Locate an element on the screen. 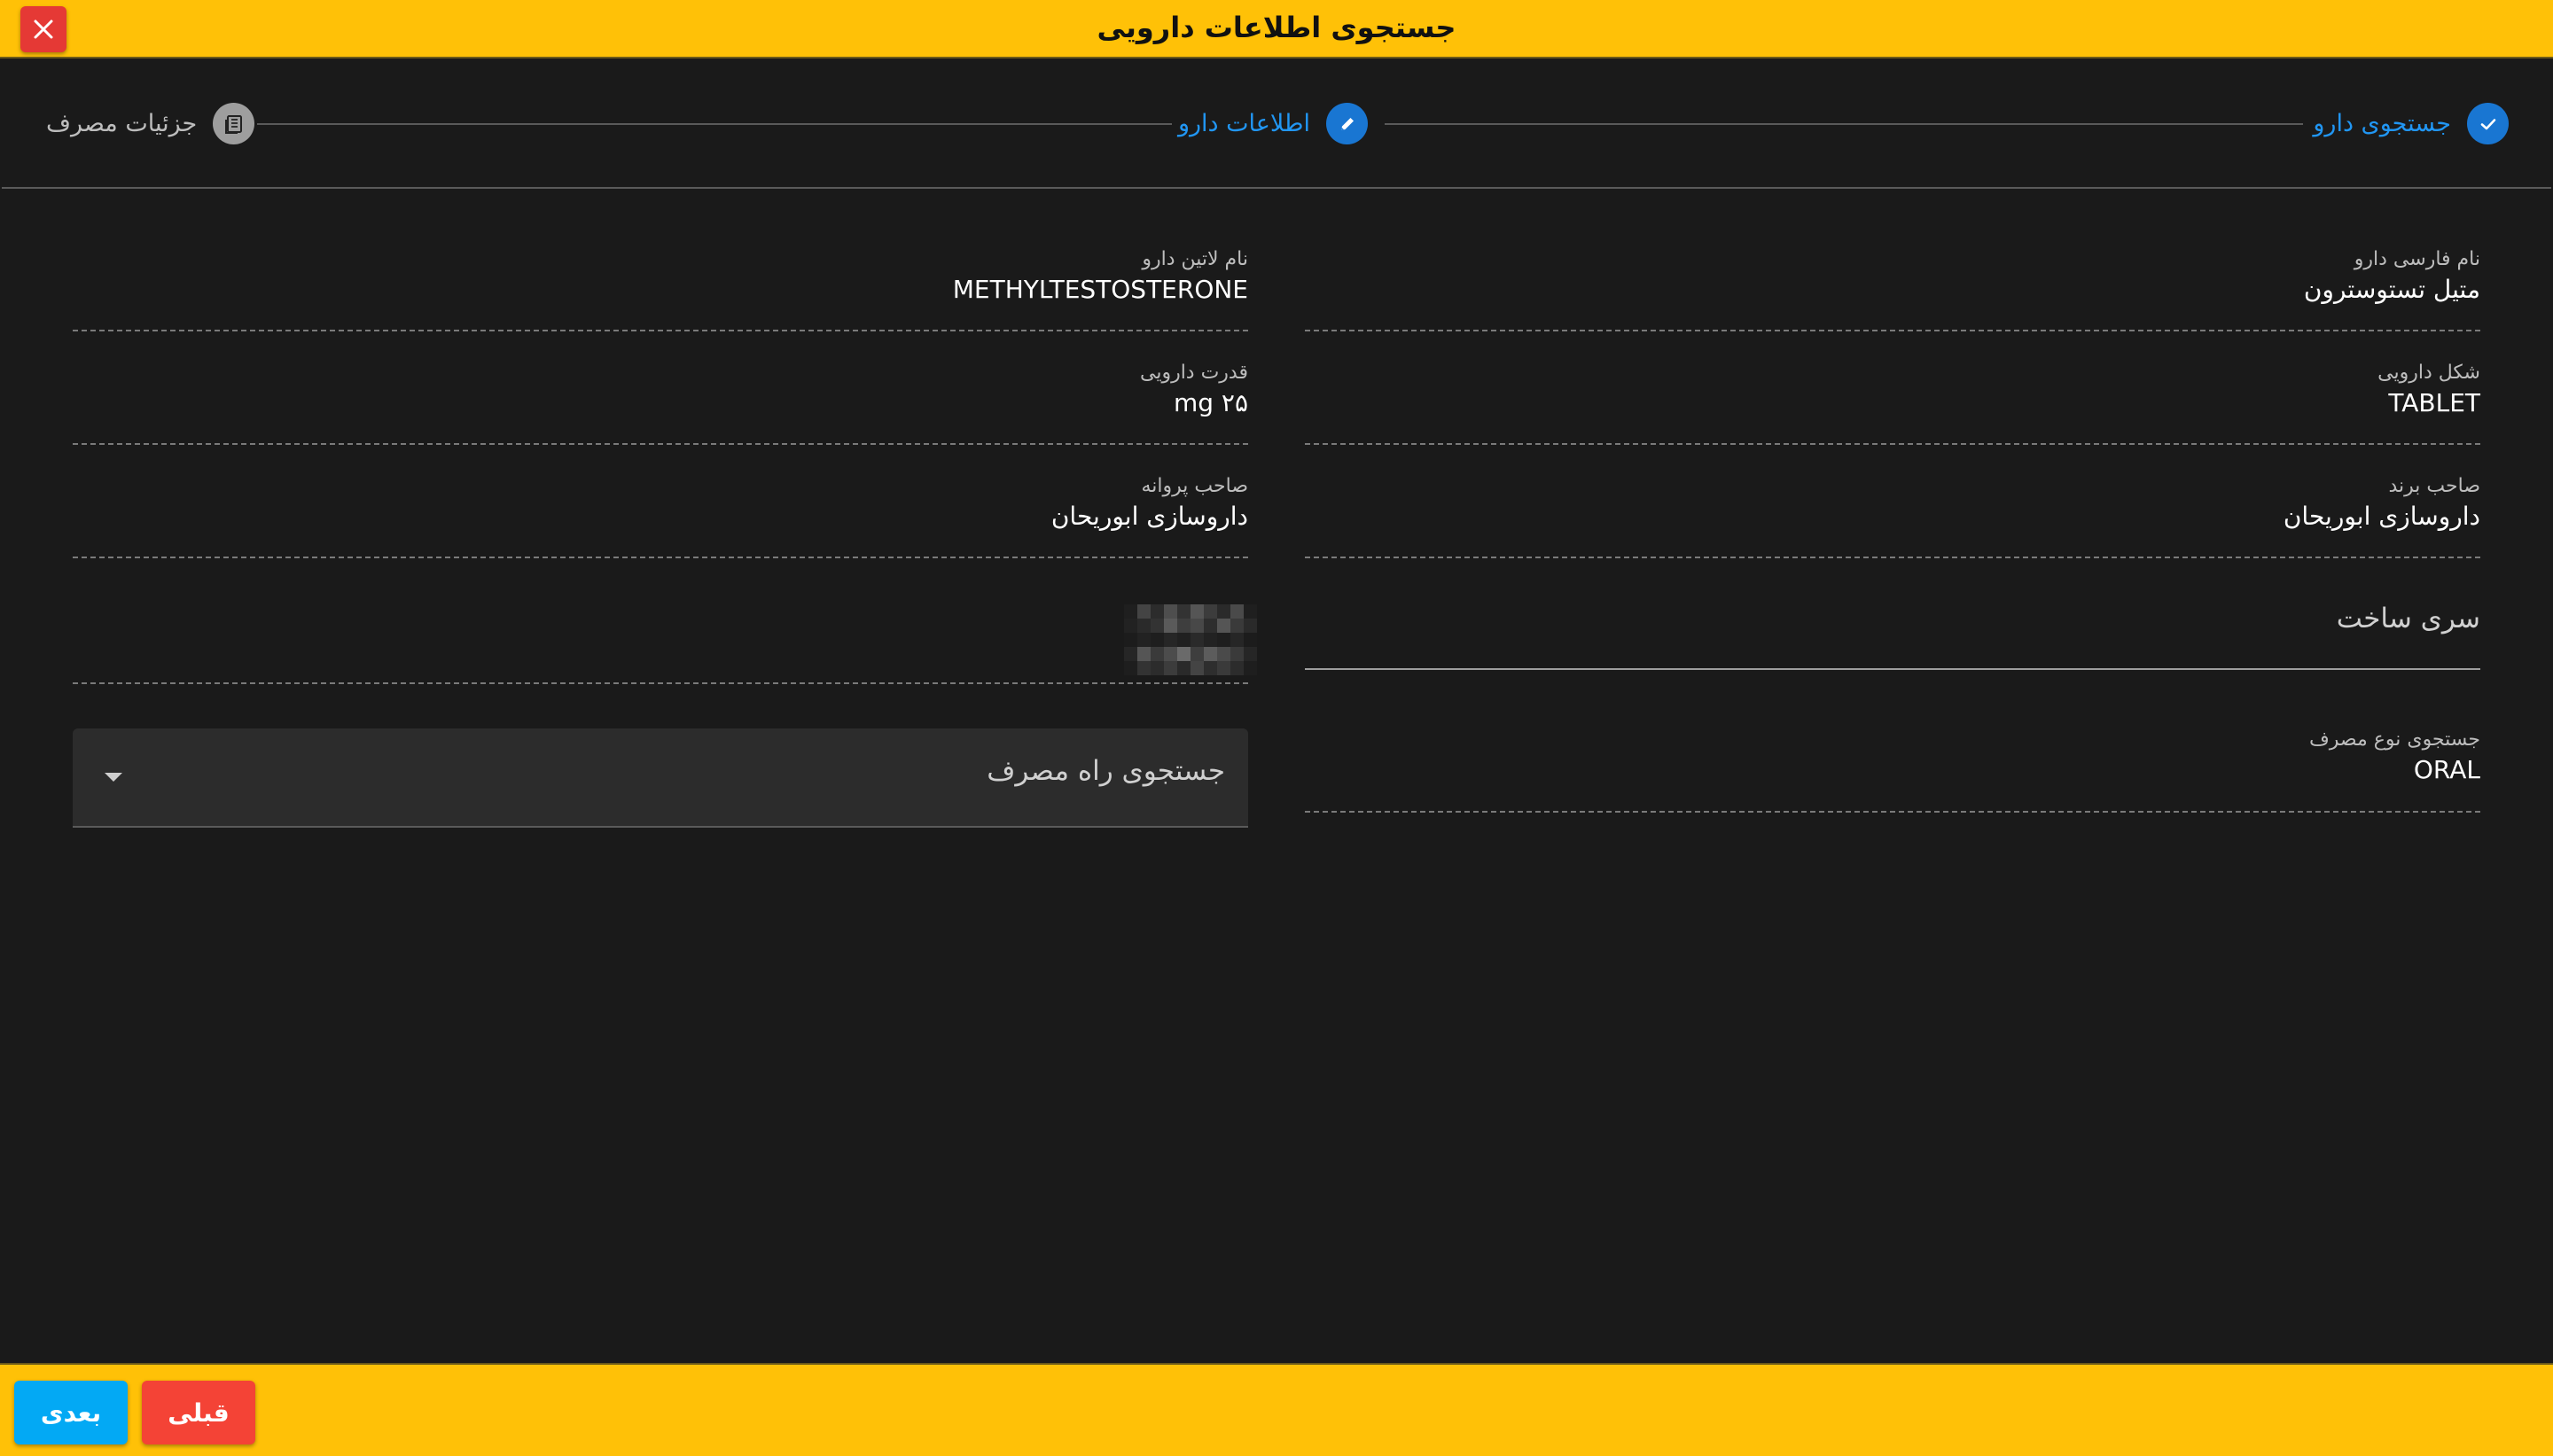 The image size is (2553, 1456). dosage-form-value: TABLET is located at coordinates (2434, 402).